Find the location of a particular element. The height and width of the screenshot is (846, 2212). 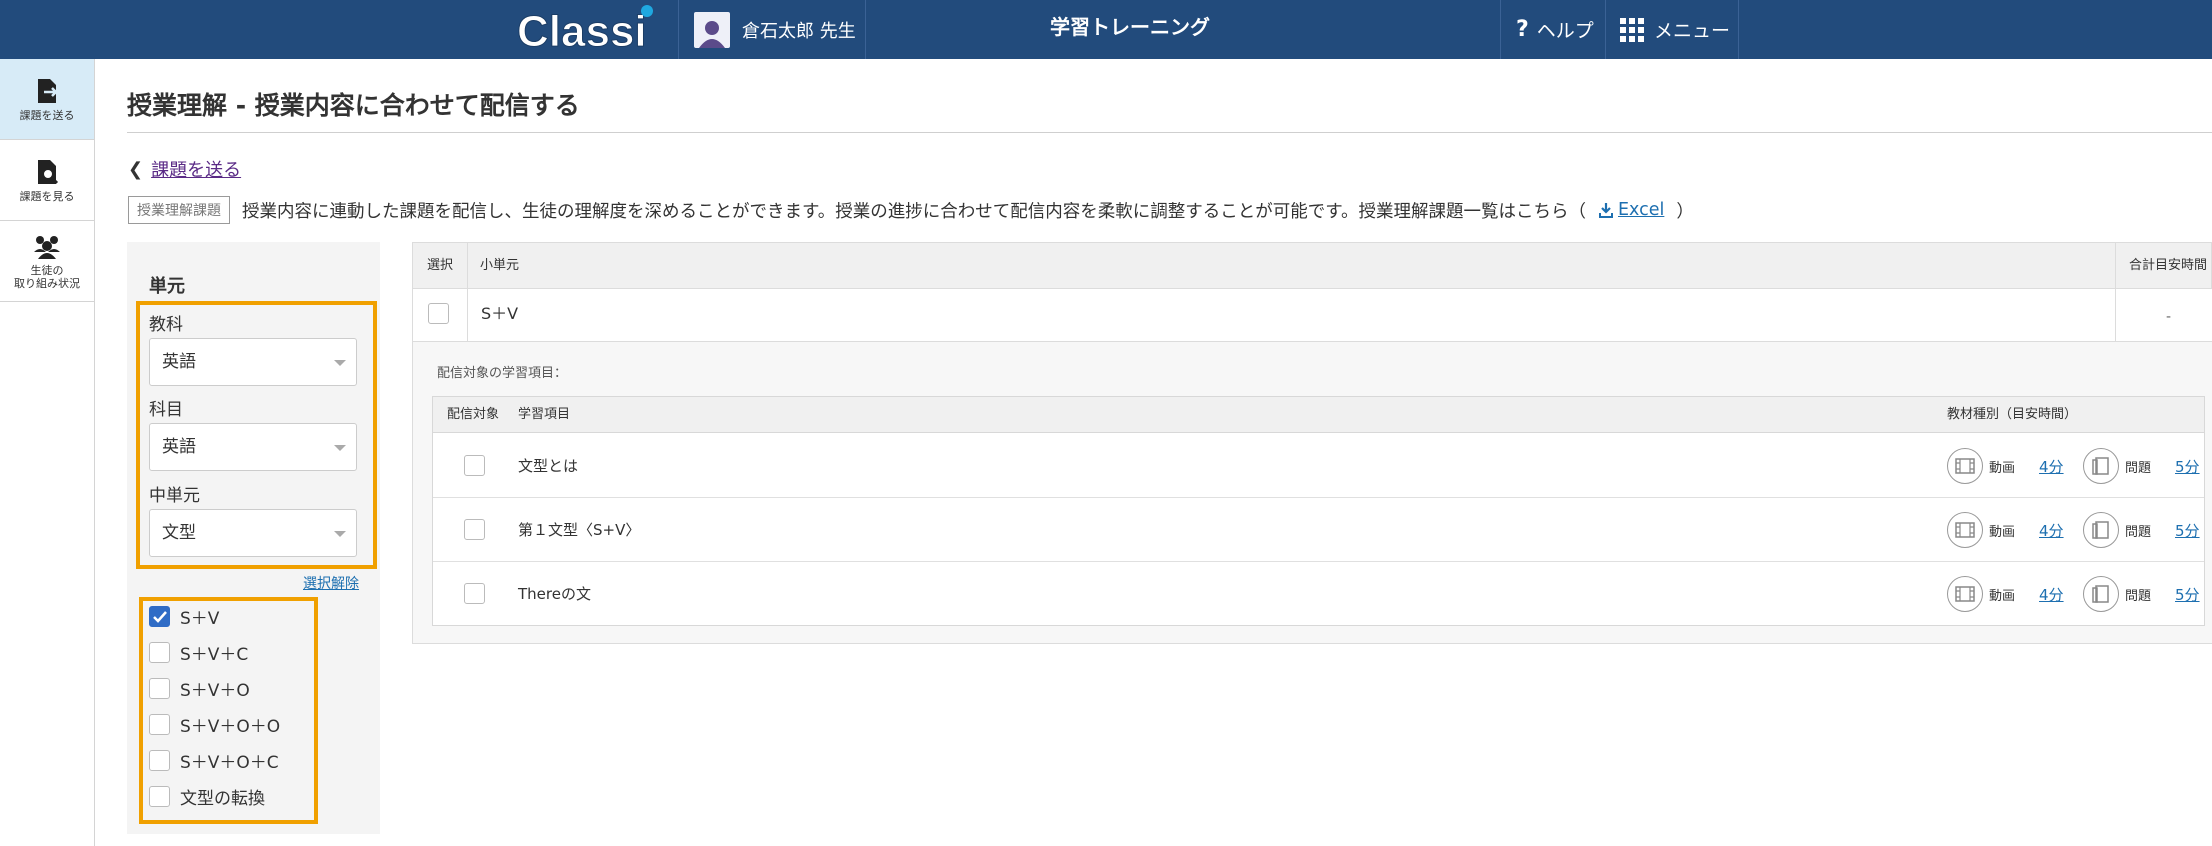

description-close-paren: ） is located at coordinates (1685, 211).